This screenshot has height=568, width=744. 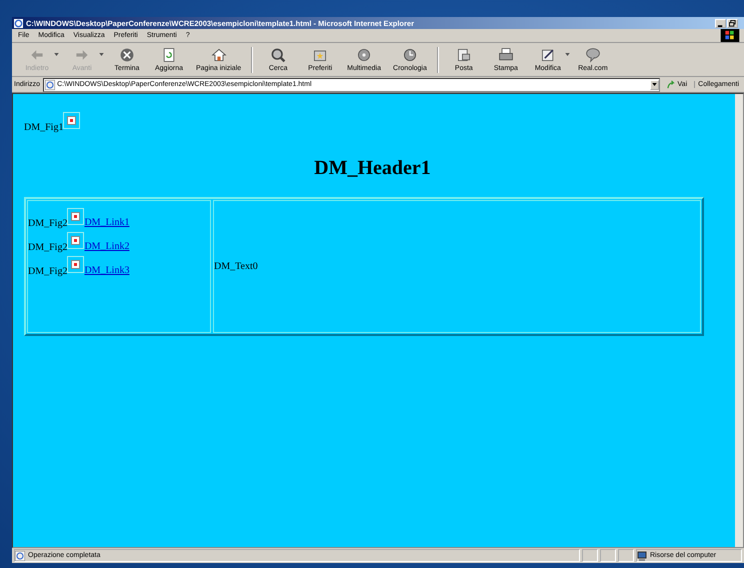 I want to click on page-link: DM_Link3, so click(x=107, y=270).